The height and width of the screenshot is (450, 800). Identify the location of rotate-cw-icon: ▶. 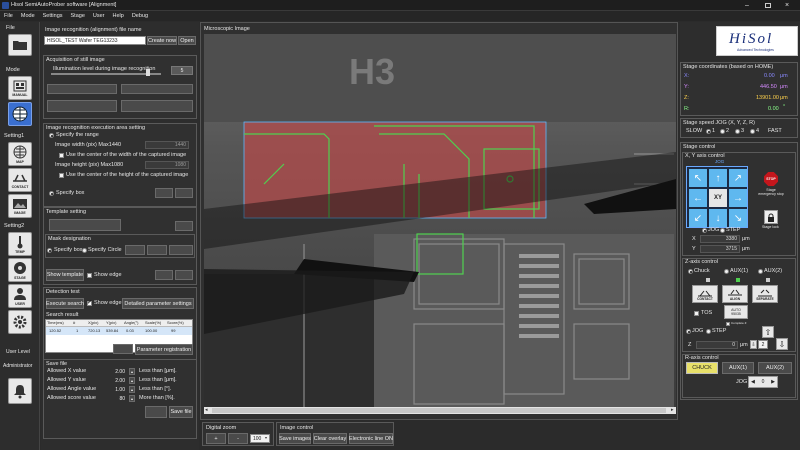
(773, 382).